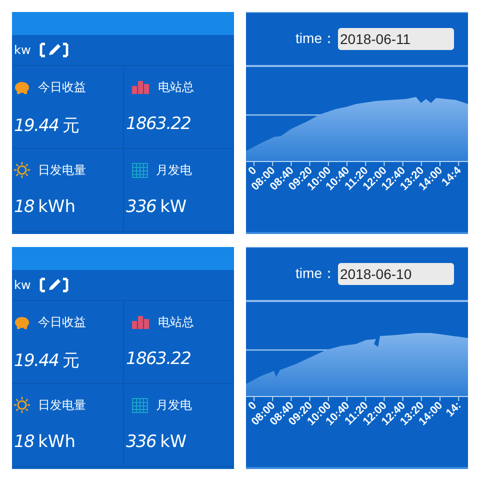  I want to click on date-field: 2018-06-11, so click(396, 39).